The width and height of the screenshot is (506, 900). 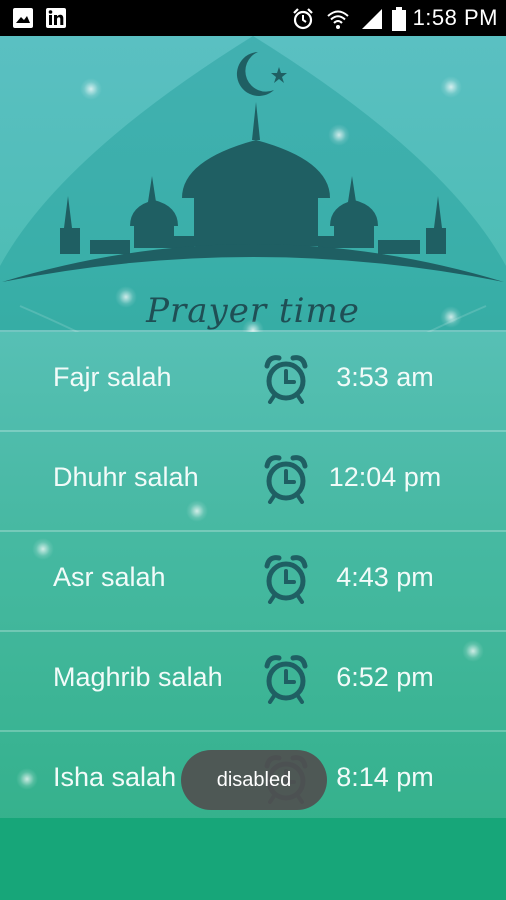 What do you see at coordinates (115, 777) in the screenshot?
I see `prayer-name: Isha salah` at bounding box center [115, 777].